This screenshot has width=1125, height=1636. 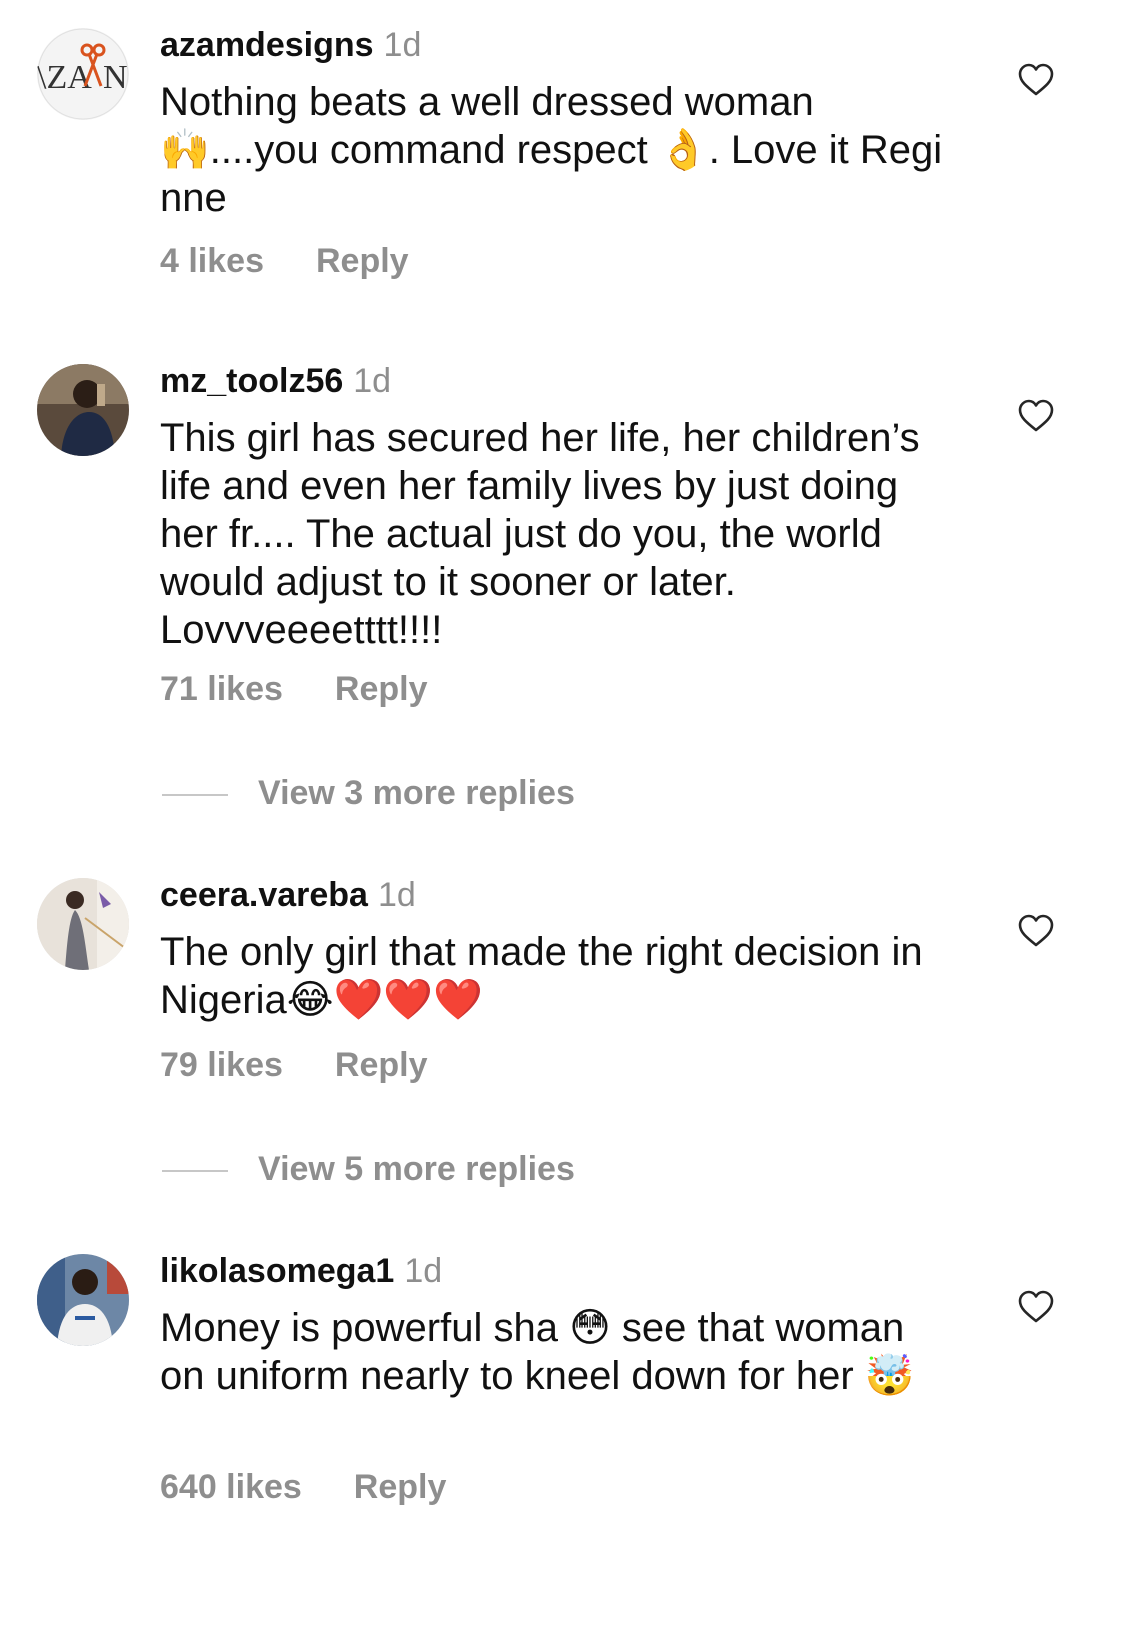 I want to click on svg-text: N, so click(x=115, y=77).